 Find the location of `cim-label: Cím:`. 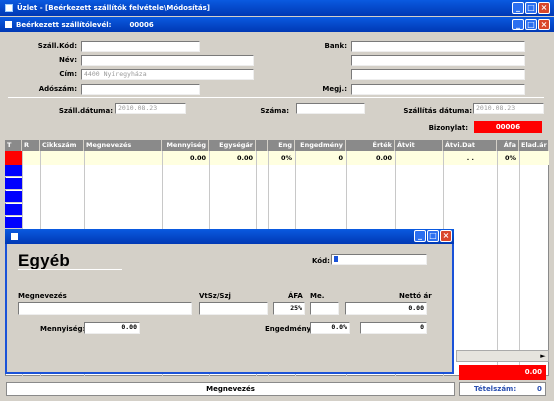

cim-label: Cím: is located at coordinates (68, 74).